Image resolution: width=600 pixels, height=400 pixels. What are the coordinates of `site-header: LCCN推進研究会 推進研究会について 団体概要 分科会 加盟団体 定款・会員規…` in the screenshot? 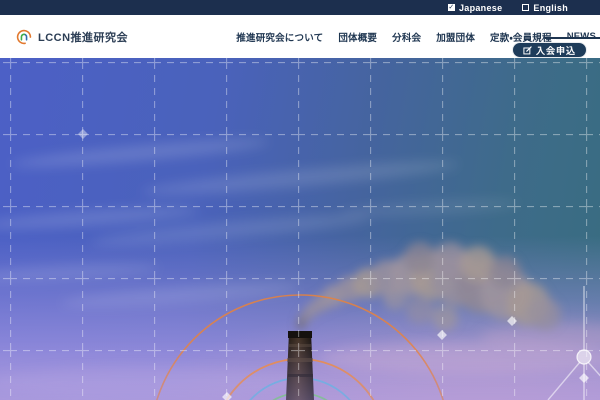 It's located at (300, 36).